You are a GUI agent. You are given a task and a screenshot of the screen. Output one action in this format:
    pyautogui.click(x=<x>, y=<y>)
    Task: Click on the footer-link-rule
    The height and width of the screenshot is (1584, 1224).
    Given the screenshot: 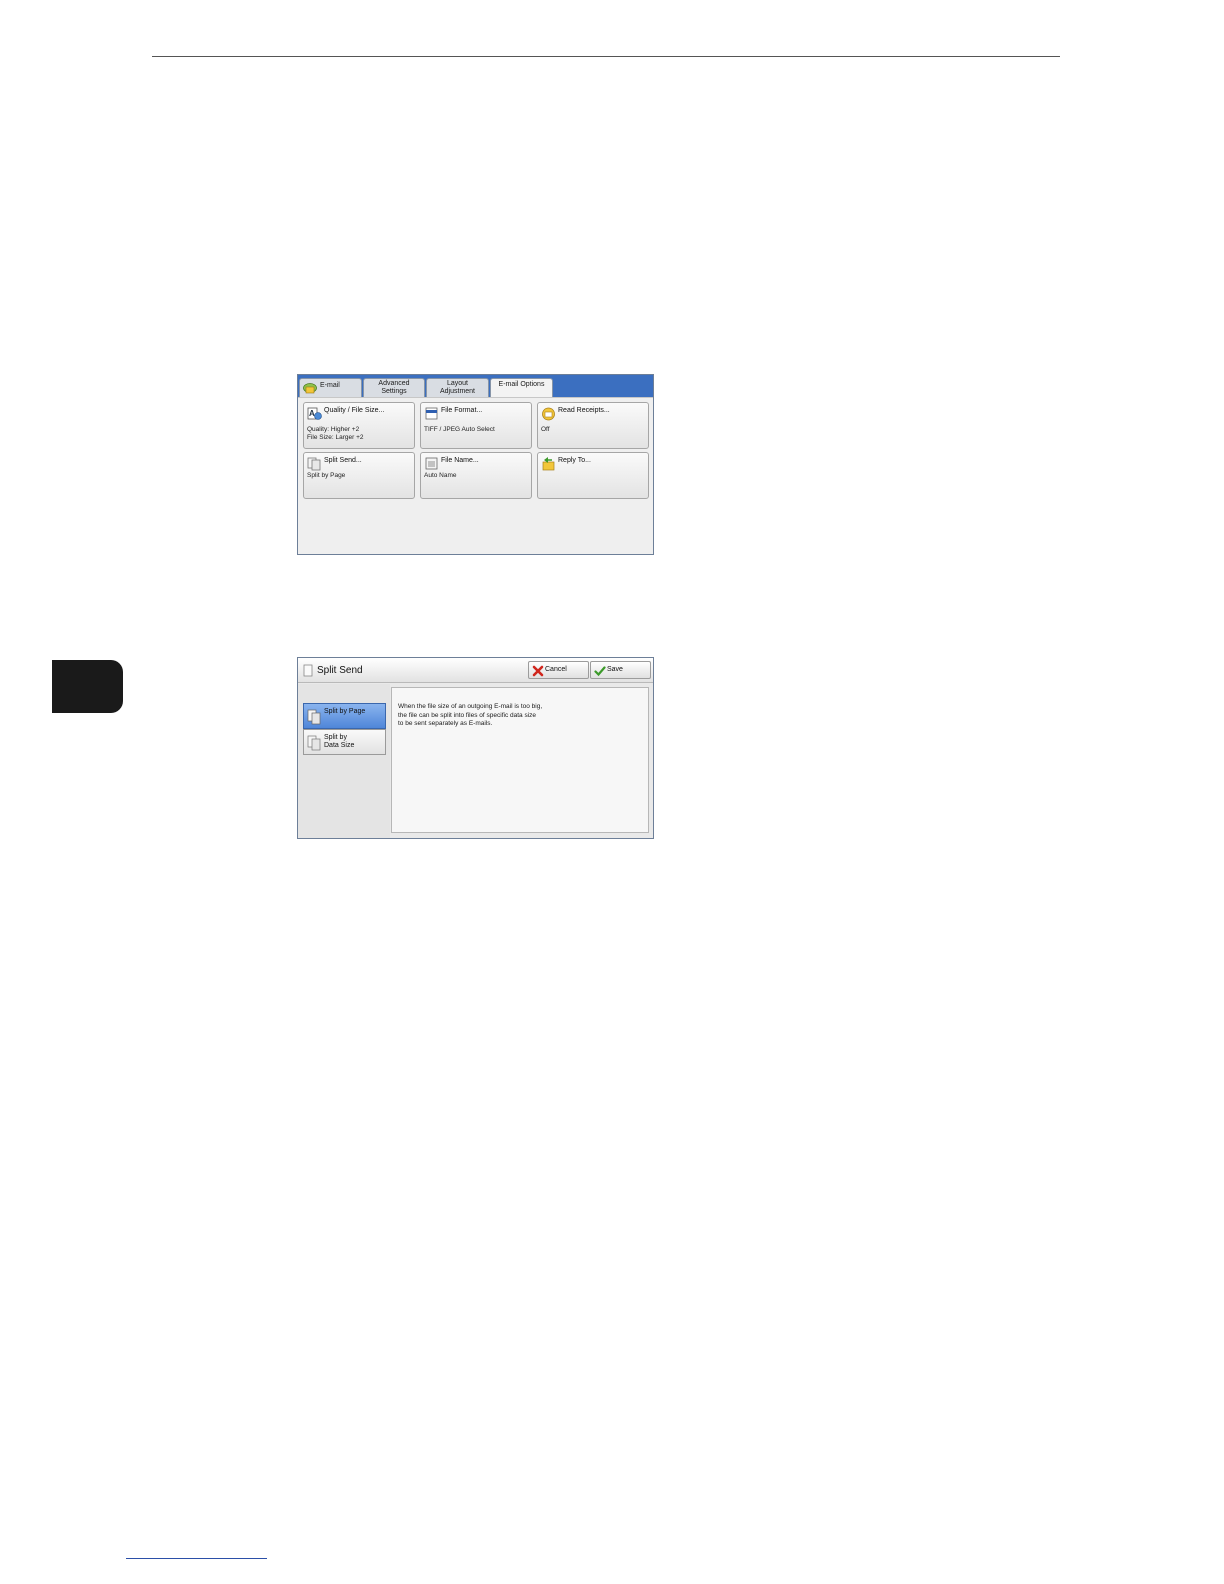 What is the action you would take?
    pyautogui.click(x=196, y=1558)
    